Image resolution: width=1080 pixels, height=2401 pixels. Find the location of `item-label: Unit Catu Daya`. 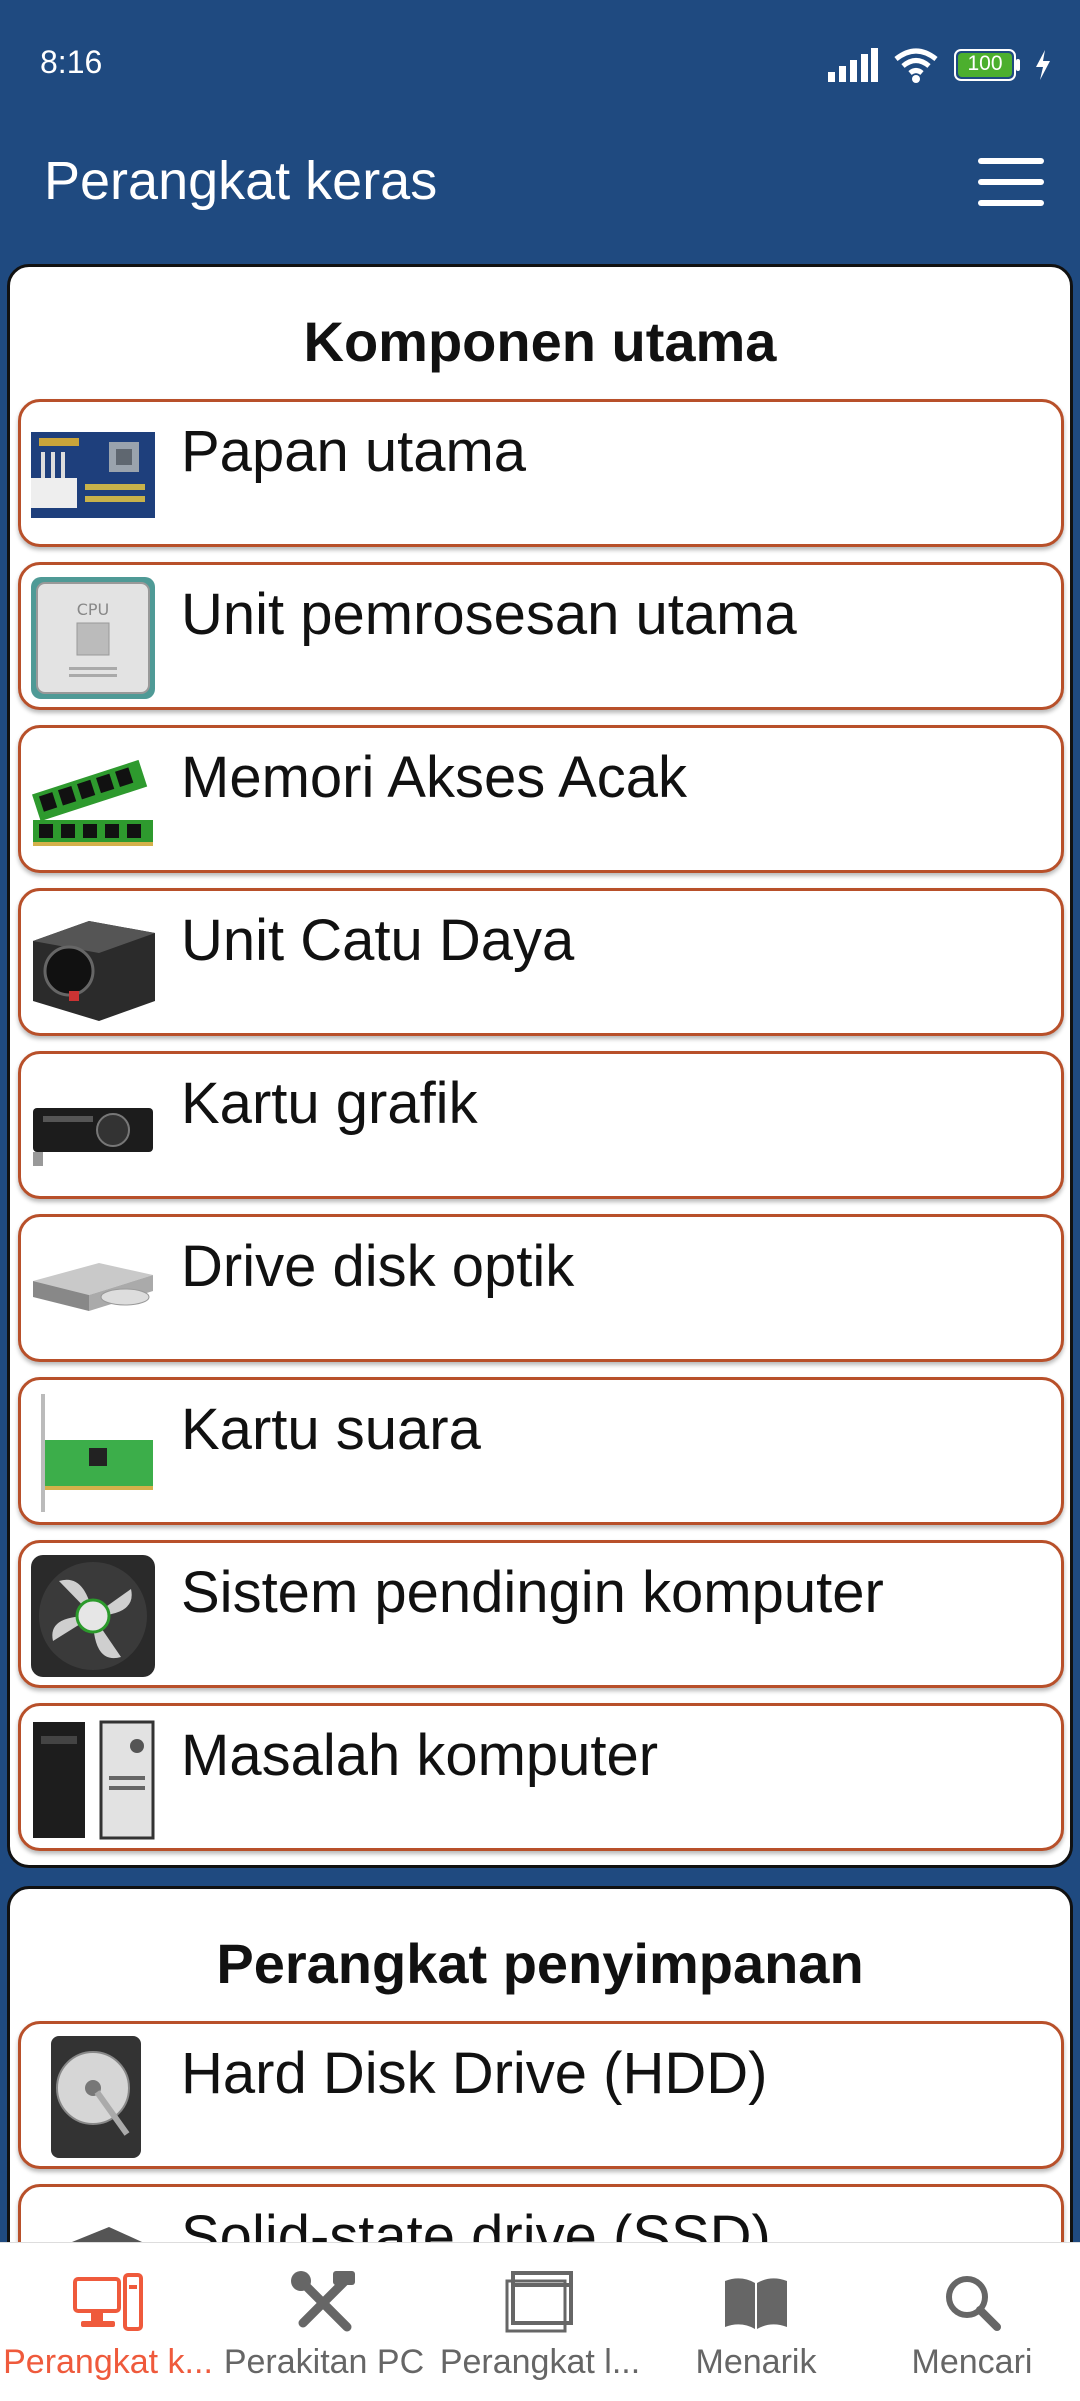

item-label: Unit Catu Daya is located at coordinates (378, 940).